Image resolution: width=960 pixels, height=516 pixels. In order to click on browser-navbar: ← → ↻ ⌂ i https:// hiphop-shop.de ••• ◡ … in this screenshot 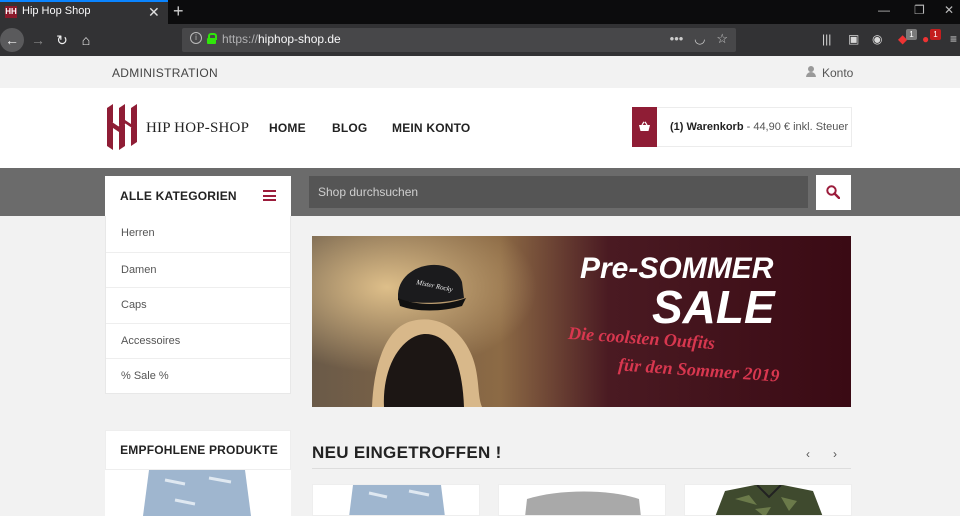, I will do `click(480, 40)`.